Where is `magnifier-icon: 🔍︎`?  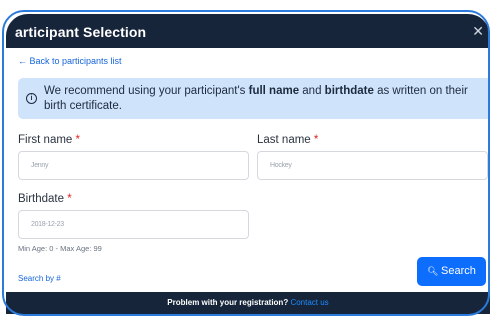
magnifier-icon: 🔍︎ is located at coordinates (433, 271).